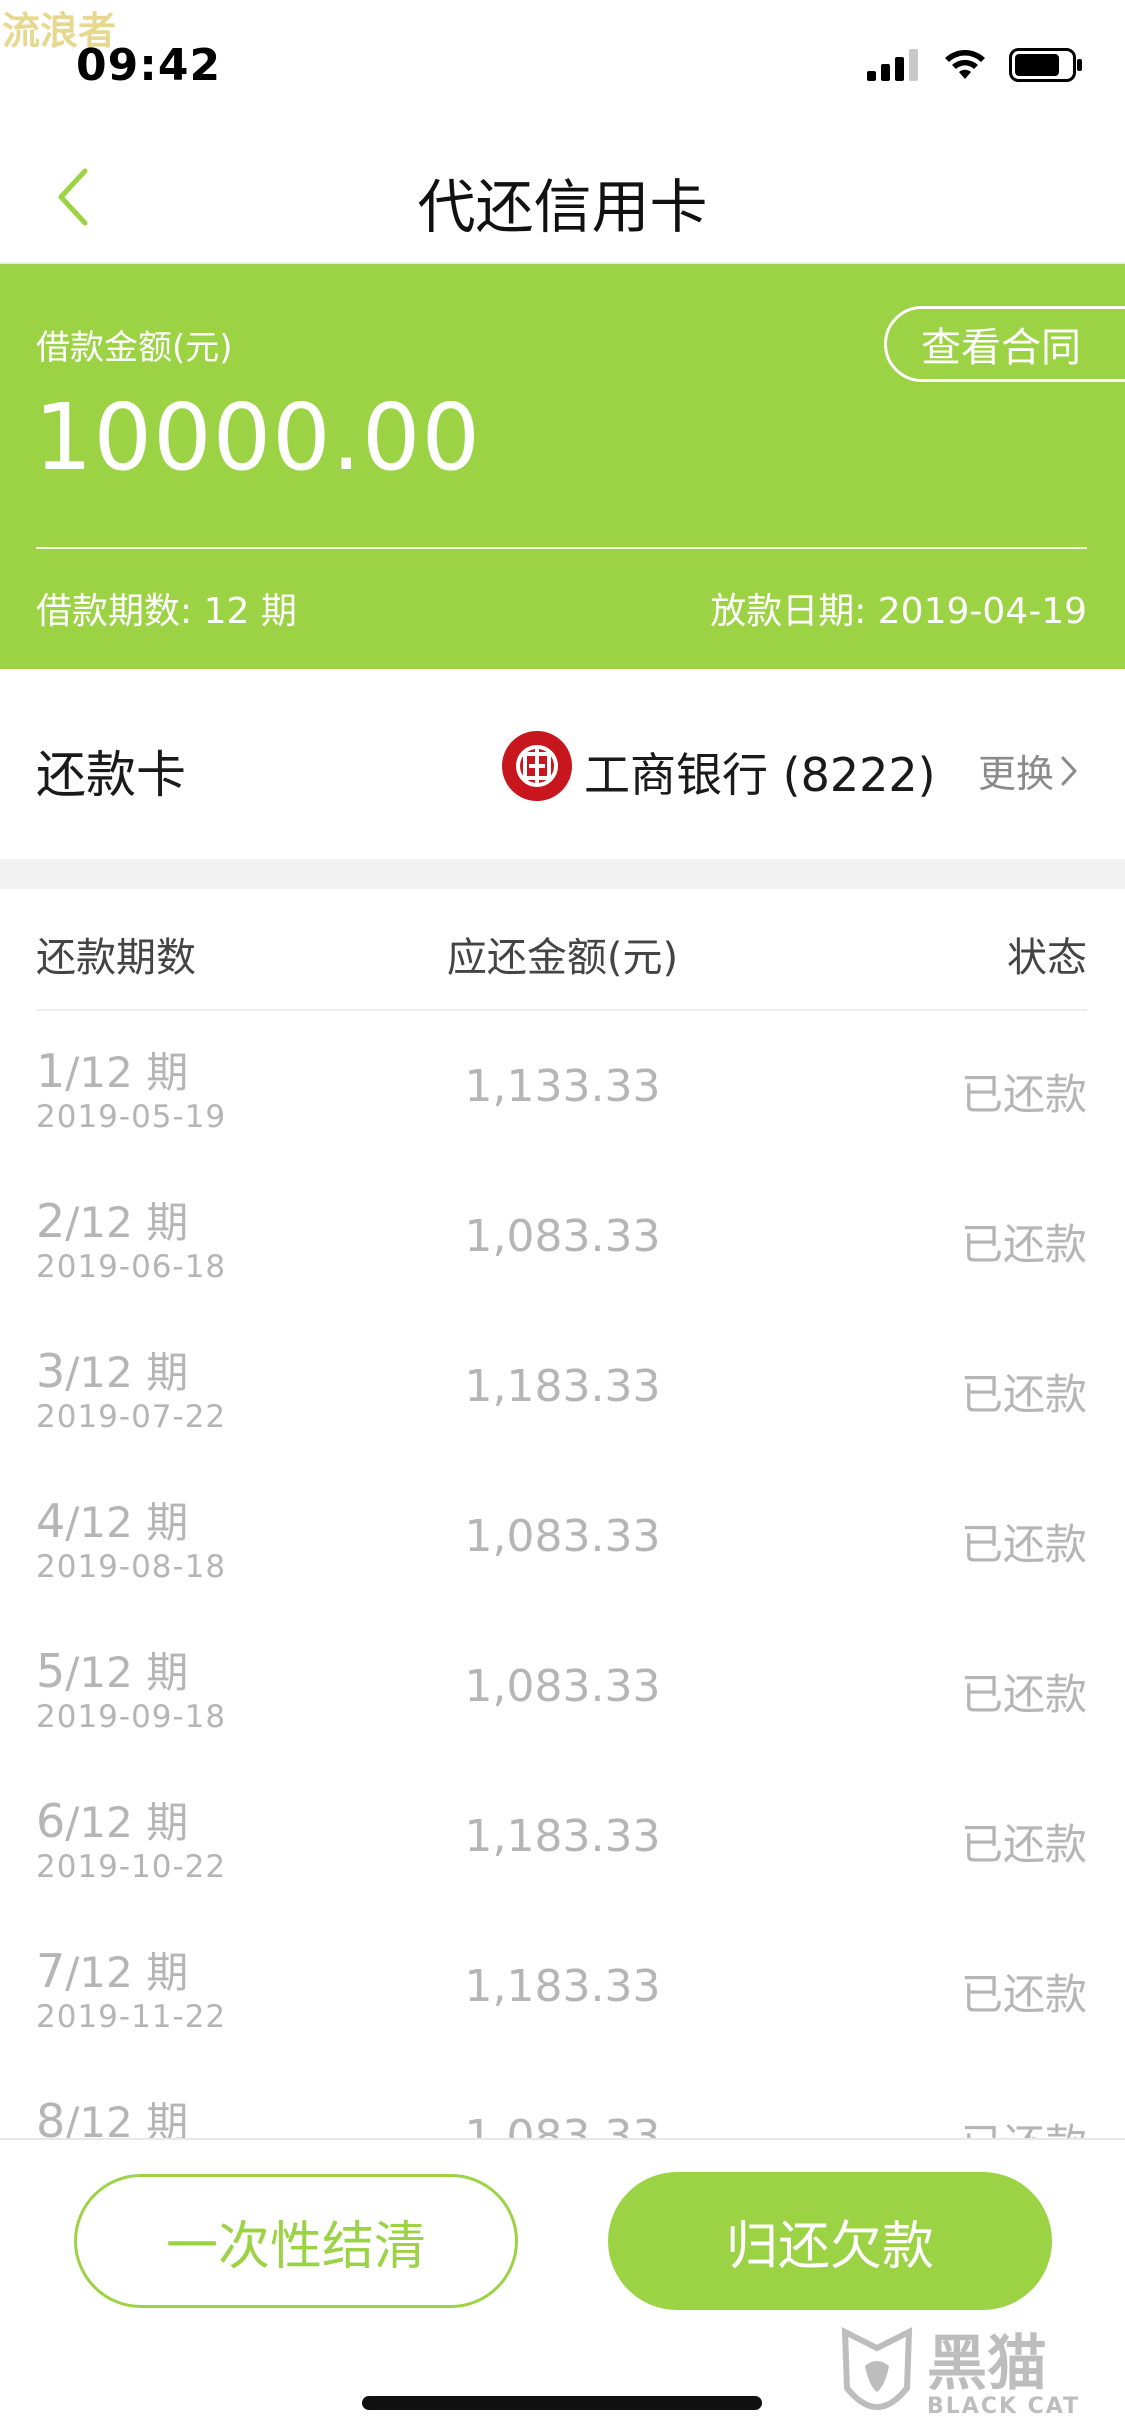 The image size is (1125, 2436). What do you see at coordinates (1016, 774) in the screenshot?
I see `change-card-label: 更换` at bounding box center [1016, 774].